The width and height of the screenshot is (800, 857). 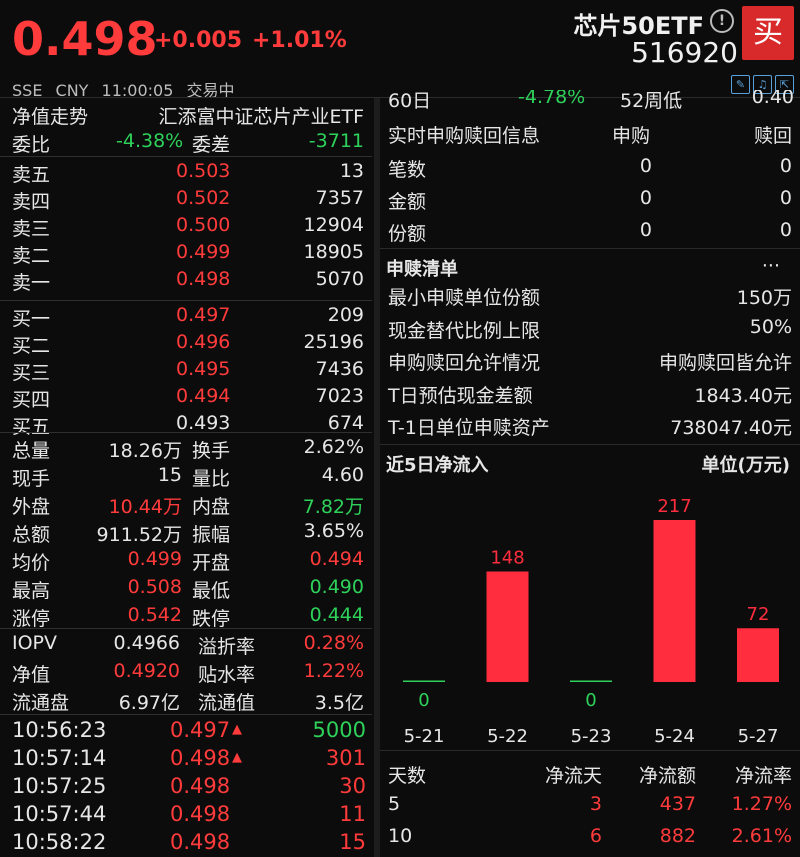 What do you see at coordinates (145, 451) in the screenshot?
I see `stat-value: 18.26万` at bounding box center [145, 451].